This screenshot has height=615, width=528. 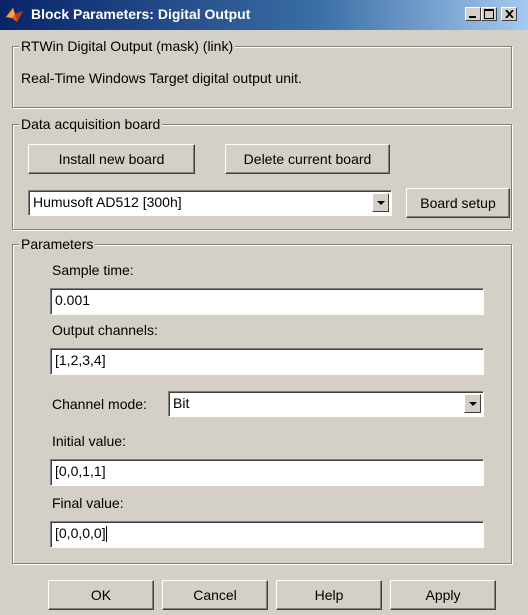 I want to click on final-value-value: [0,0,0,0], so click(x=80, y=533).